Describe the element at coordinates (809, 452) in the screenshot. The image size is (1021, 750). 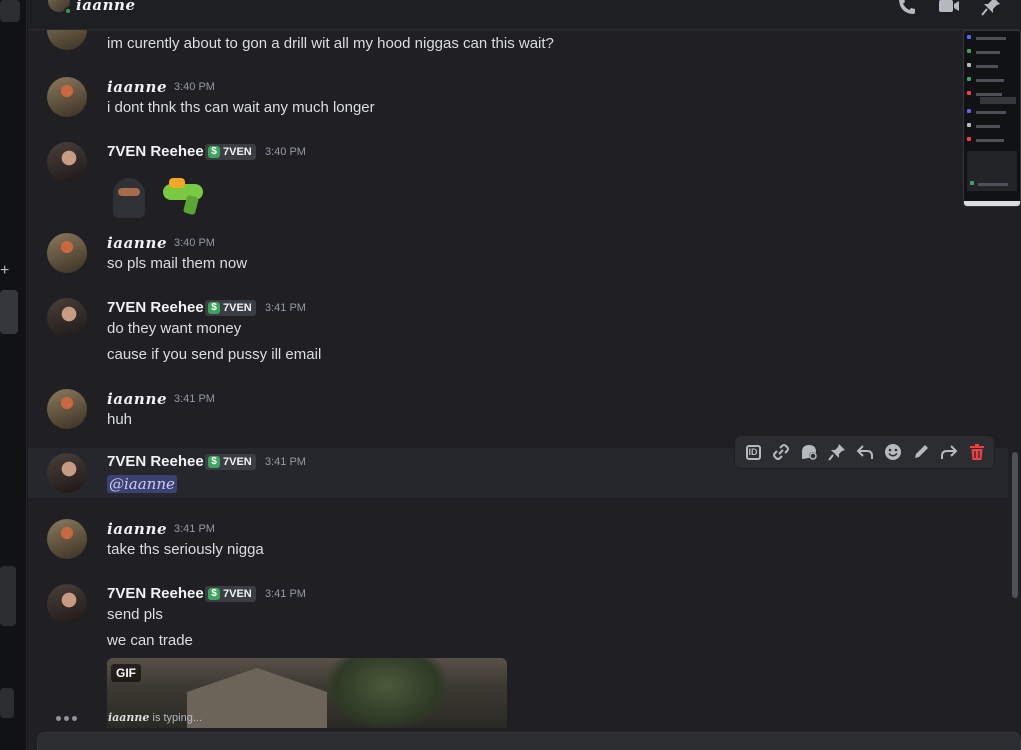
I see `create-thread-icon` at that location.